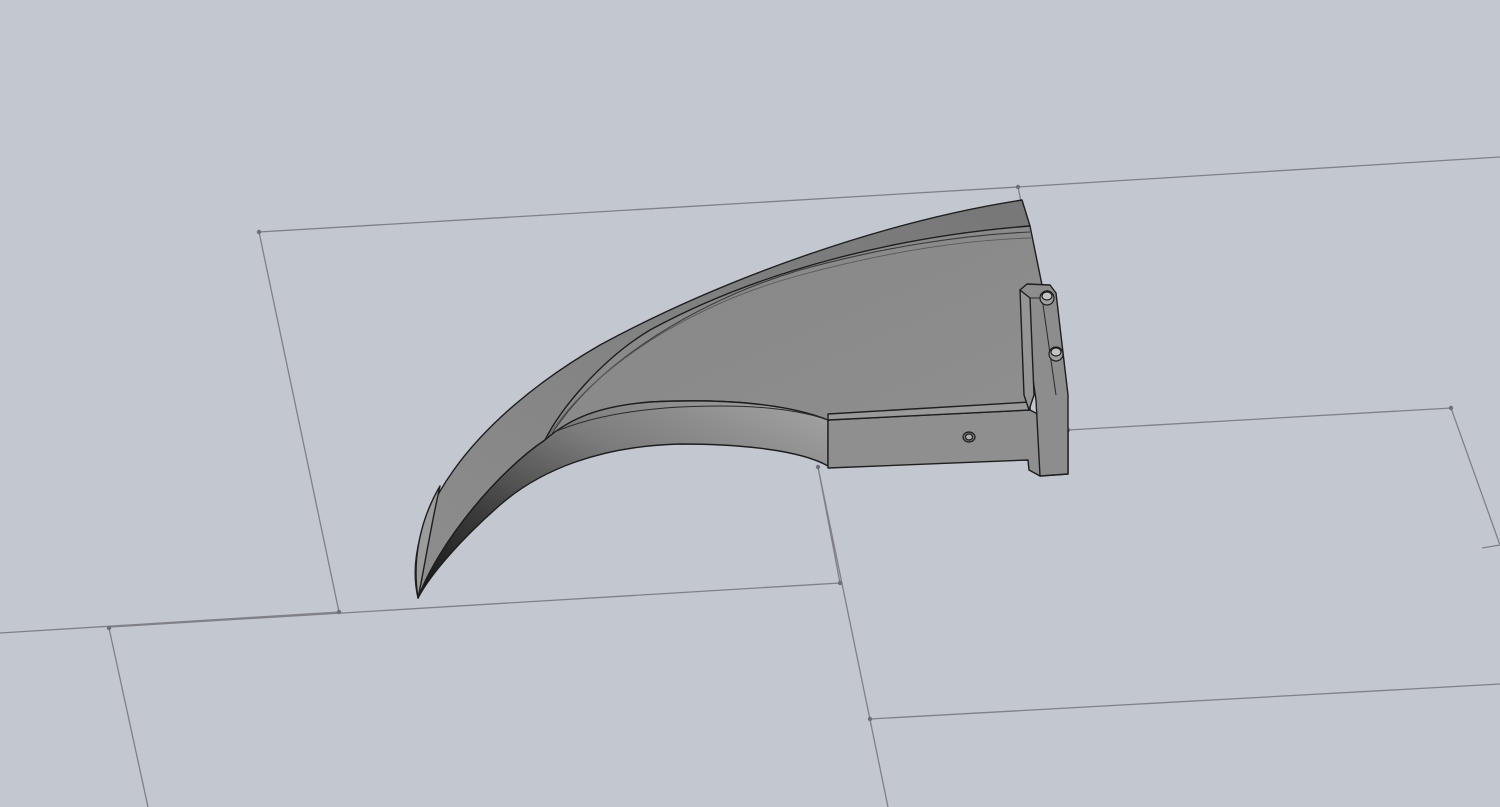 The image size is (1500, 807). Describe the element at coordinates (128, 717) in the screenshot. I see `plane-edge-lower-left` at that location.